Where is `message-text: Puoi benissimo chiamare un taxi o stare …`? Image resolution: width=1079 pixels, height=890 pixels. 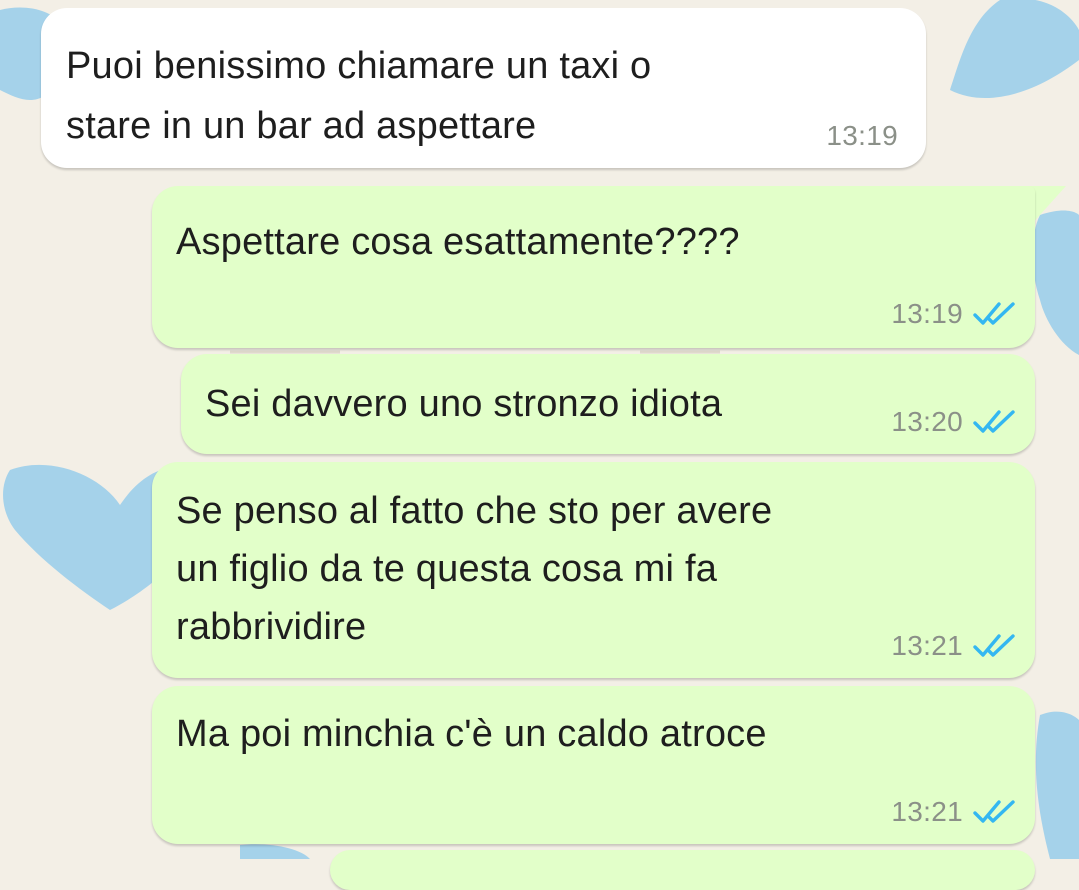
message-text: Puoi benissimo chiamare un taxi o stare … is located at coordinates (476, 96).